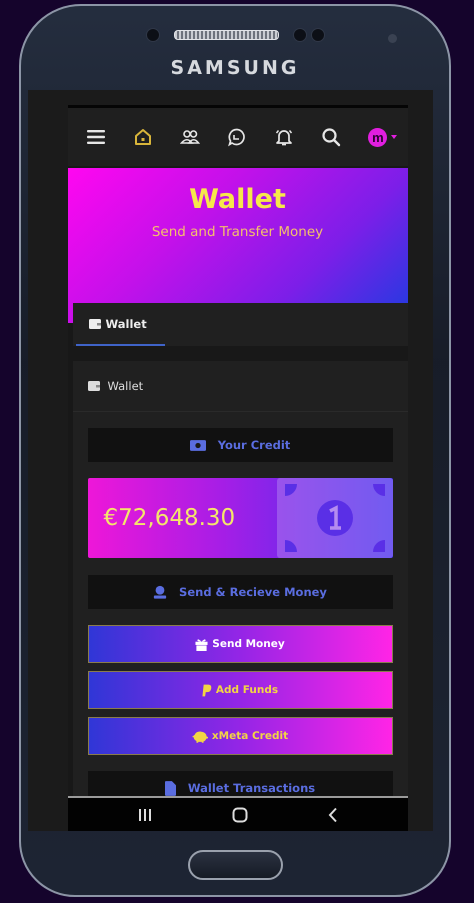 The image size is (474, 903). Describe the element at coordinates (392, 38) in the screenshot. I see `camera-lens` at that location.